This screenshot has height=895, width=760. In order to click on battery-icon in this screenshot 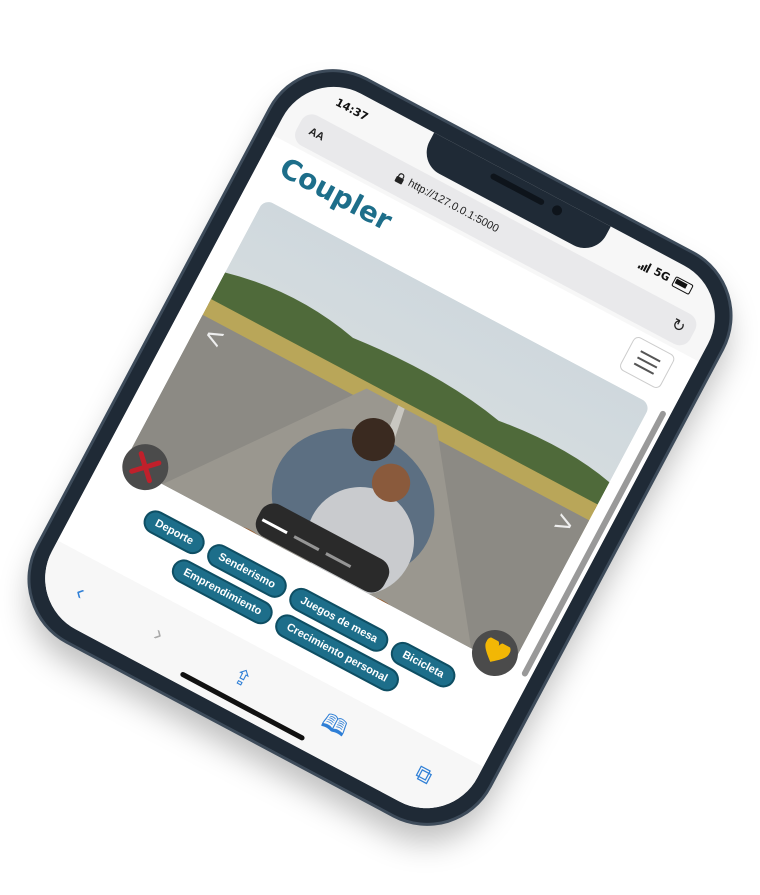, I will do `click(682, 285)`.